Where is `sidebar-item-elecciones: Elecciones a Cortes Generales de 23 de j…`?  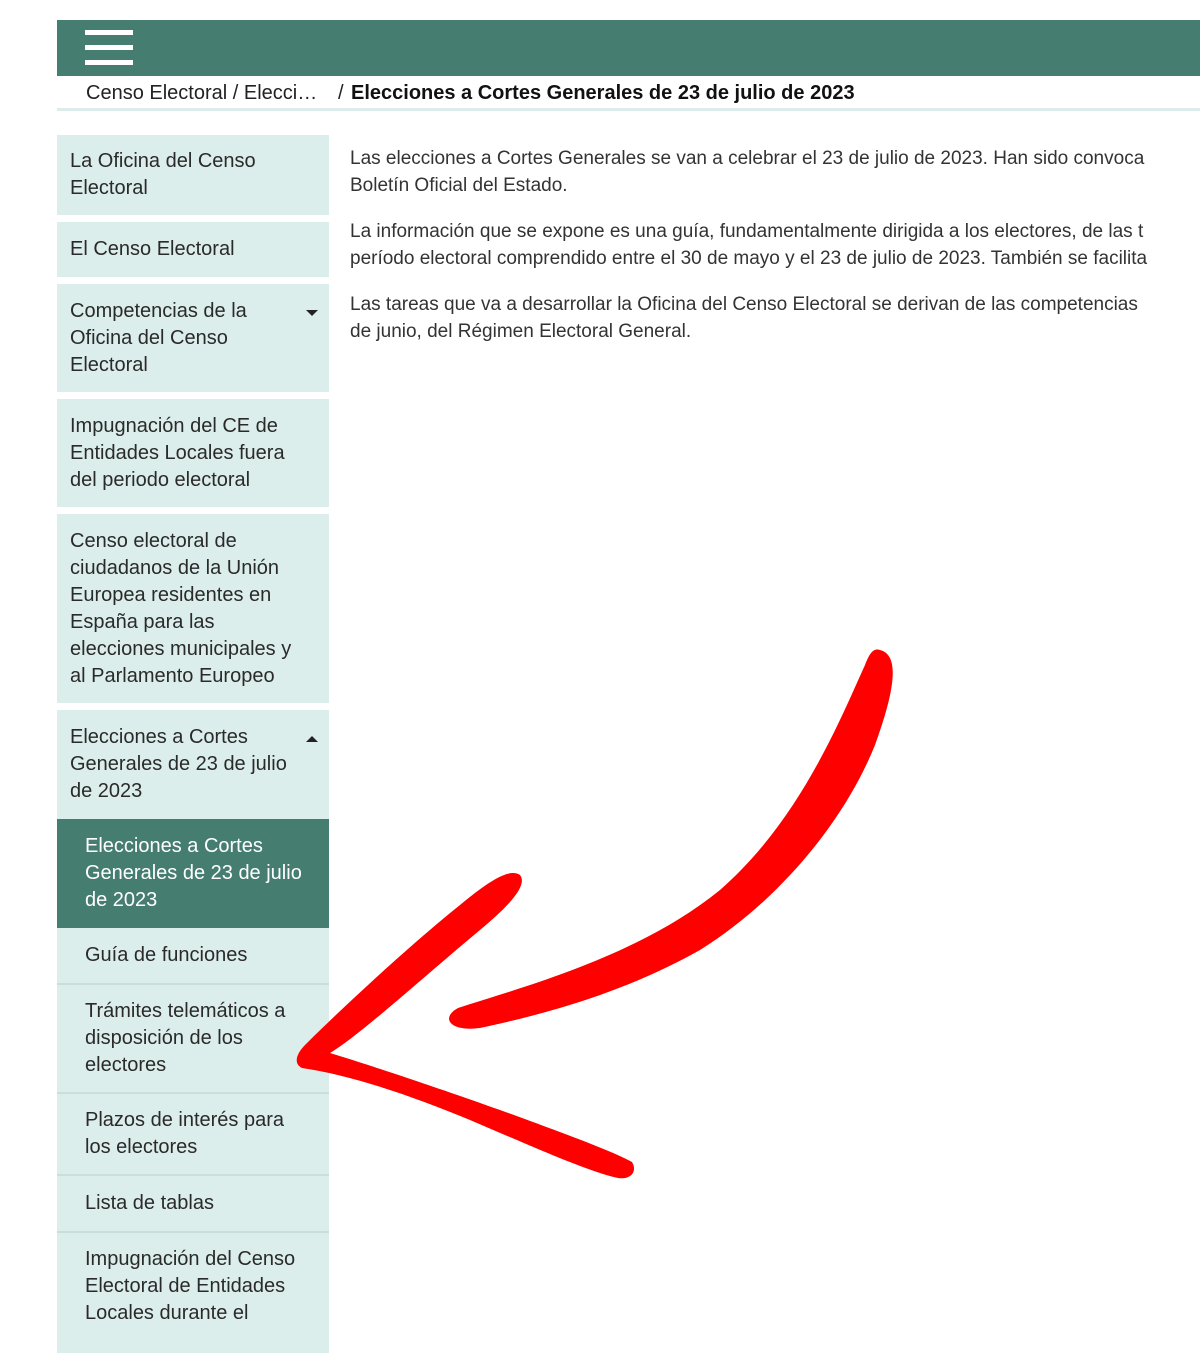 sidebar-item-elecciones: Elecciones a Cortes Generales de 23 de j… is located at coordinates (193, 764).